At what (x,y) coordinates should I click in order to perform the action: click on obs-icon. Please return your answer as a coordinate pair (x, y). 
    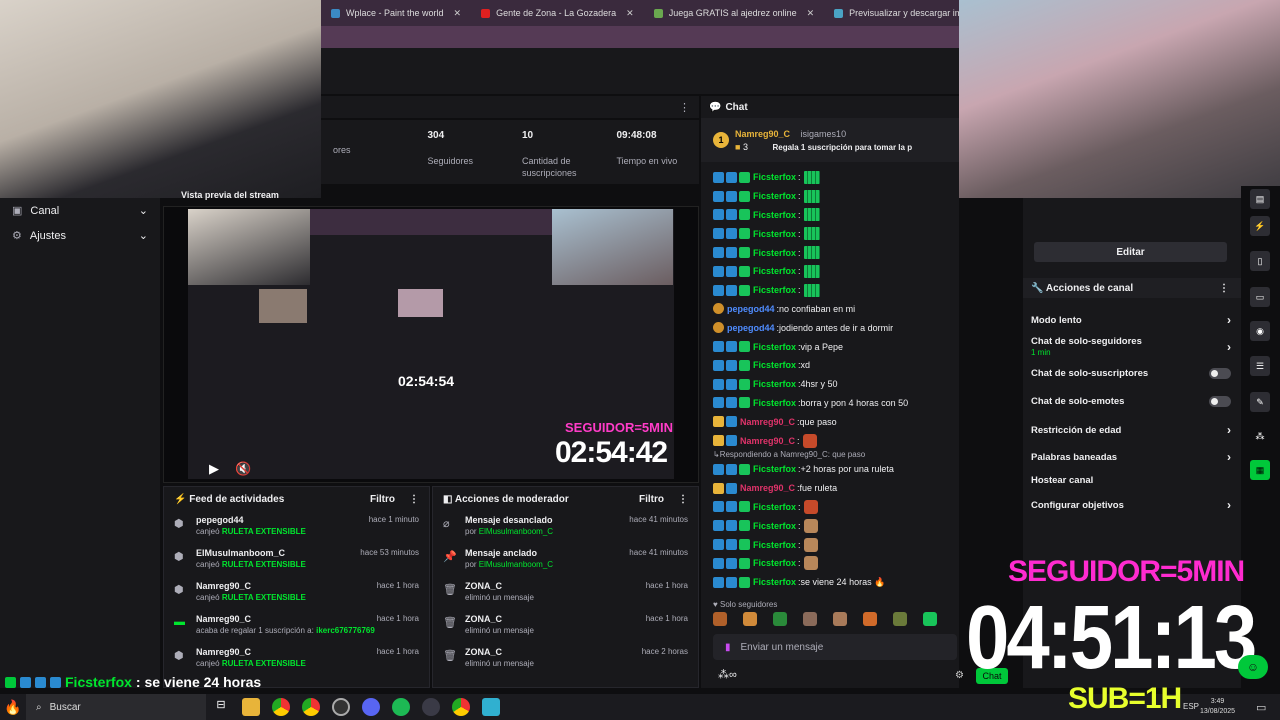
    Looking at the image, I should click on (341, 707).